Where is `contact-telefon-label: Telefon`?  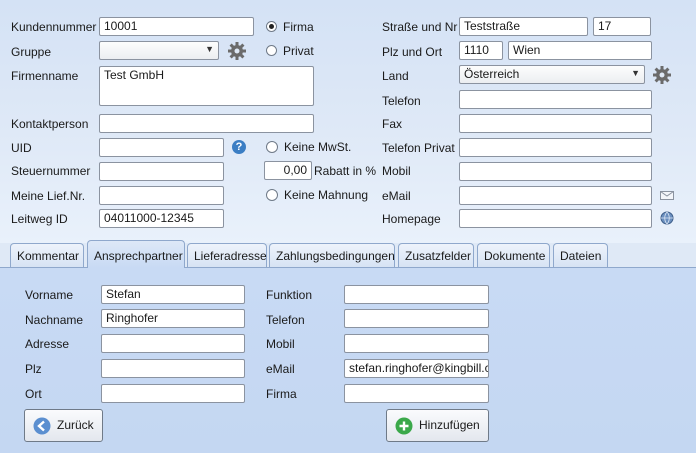 contact-telefon-label: Telefon is located at coordinates (285, 320).